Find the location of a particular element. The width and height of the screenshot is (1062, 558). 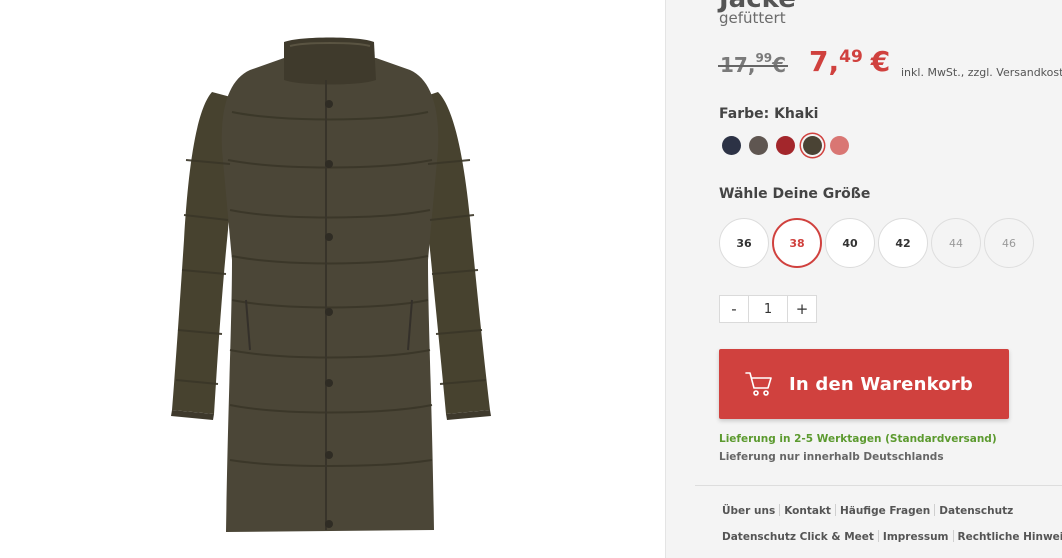

swatch-khaki is located at coordinates (812, 145).